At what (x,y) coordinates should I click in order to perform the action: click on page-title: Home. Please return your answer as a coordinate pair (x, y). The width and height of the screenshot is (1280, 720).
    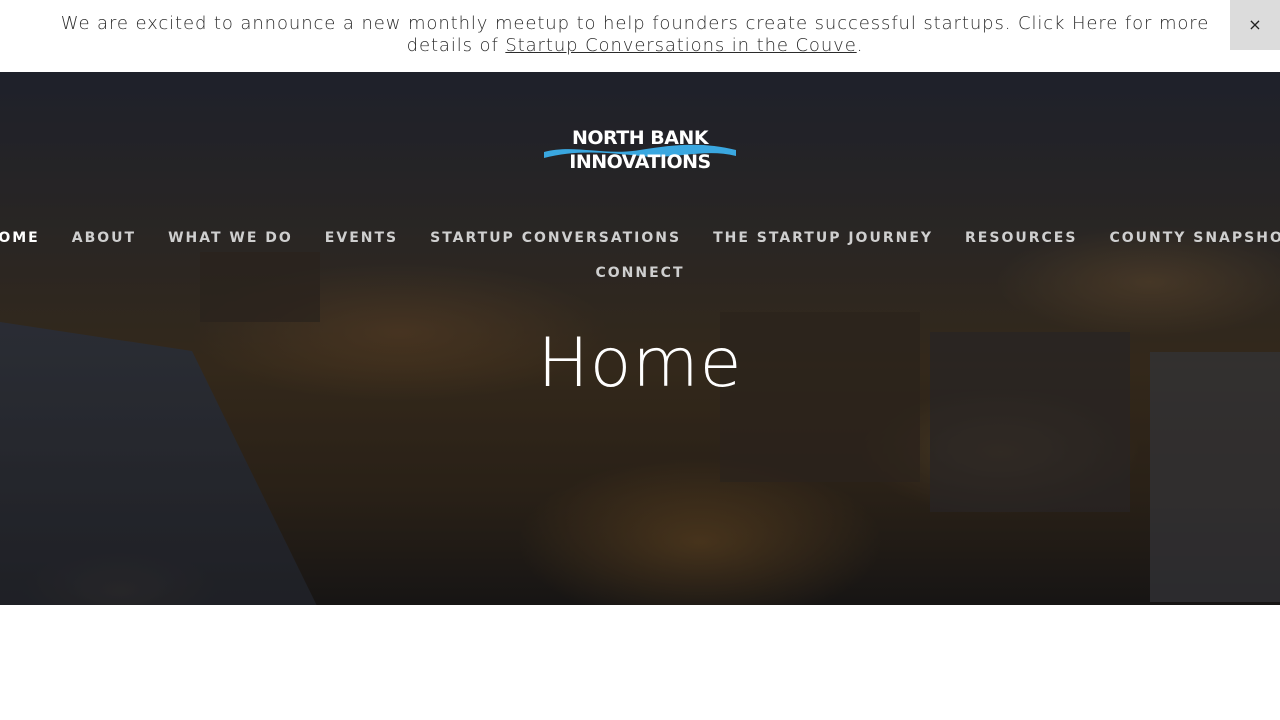
    Looking at the image, I should click on (640, 363).